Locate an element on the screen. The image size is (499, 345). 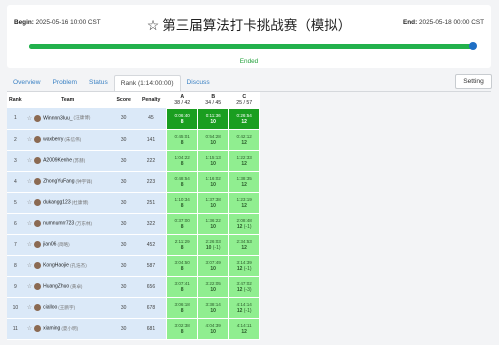
problem-header-a: A 38 / 42 is located at coordinates (182, 100).